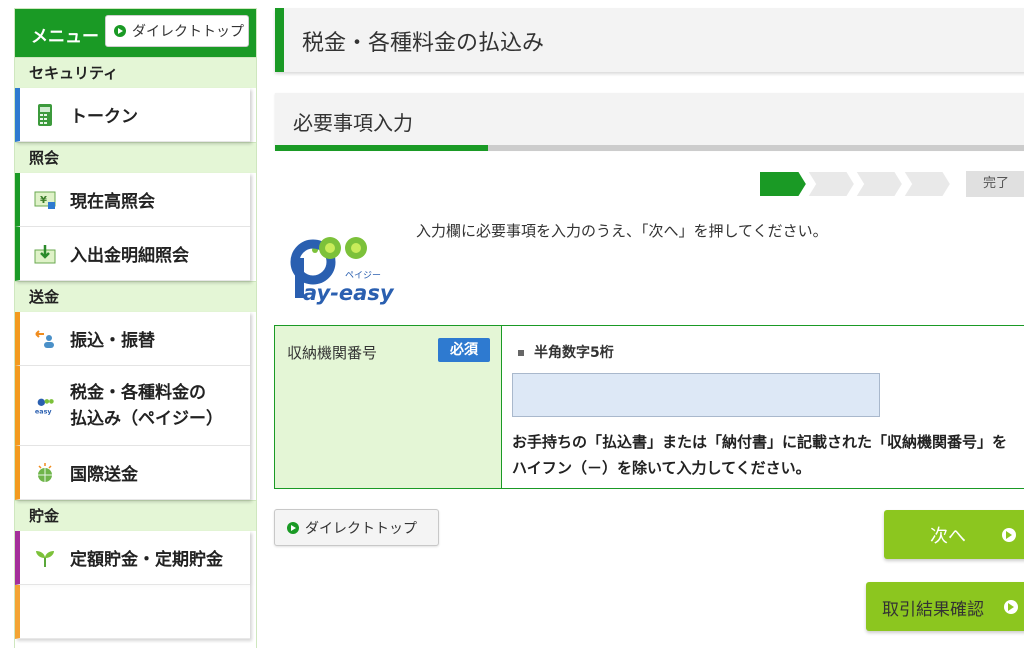 Image resolution: width=1024 pixels, height=648 pixels. Describe the element at coordinates (464, 350) in the screenshot. I see `required-badge: 必須` at that location.